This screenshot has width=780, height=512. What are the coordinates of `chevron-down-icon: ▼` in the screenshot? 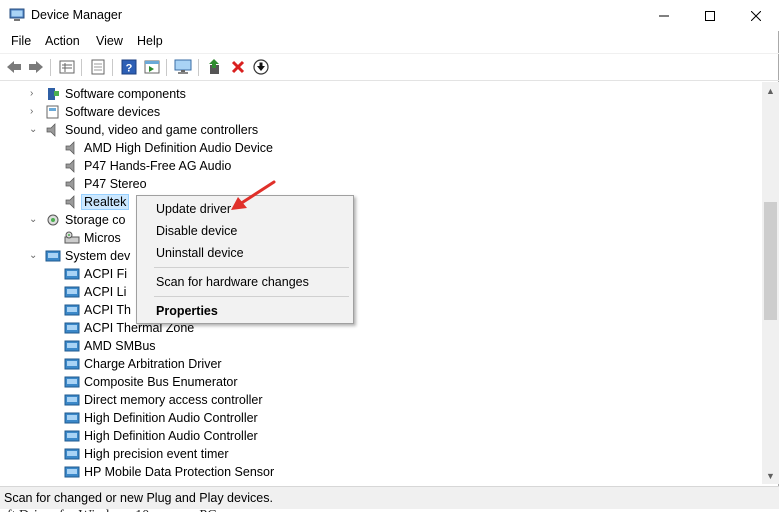 It's located at (770, 475).